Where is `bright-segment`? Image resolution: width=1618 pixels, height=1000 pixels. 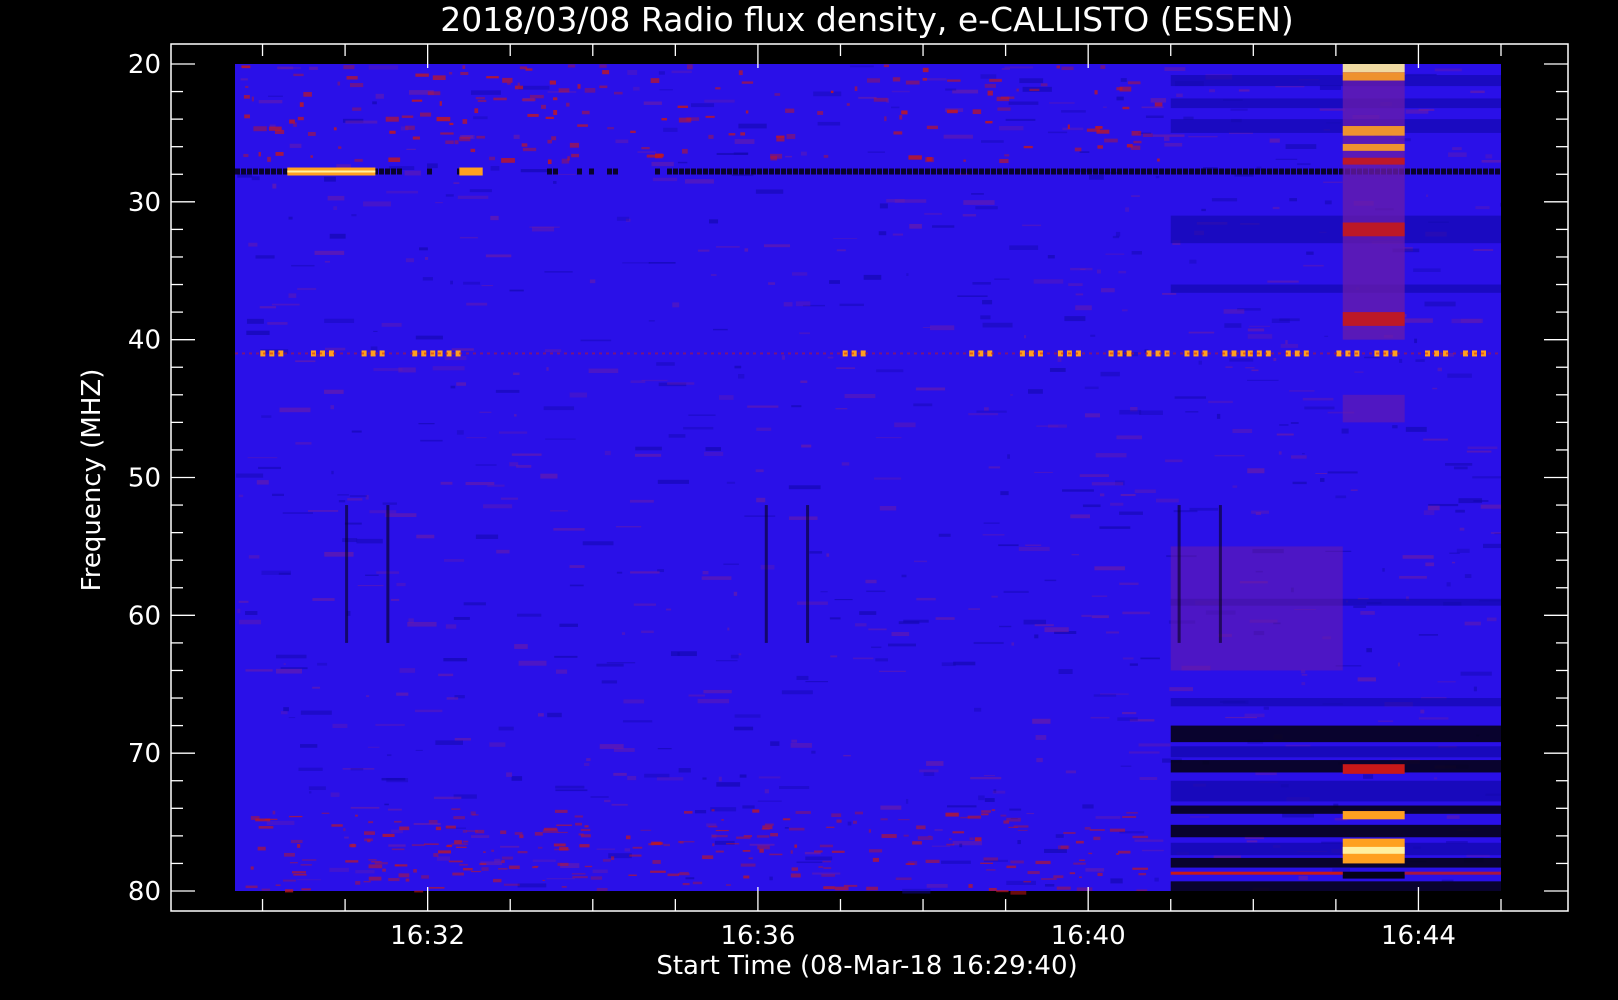
bright-segment is located at coordinates (331, 171).